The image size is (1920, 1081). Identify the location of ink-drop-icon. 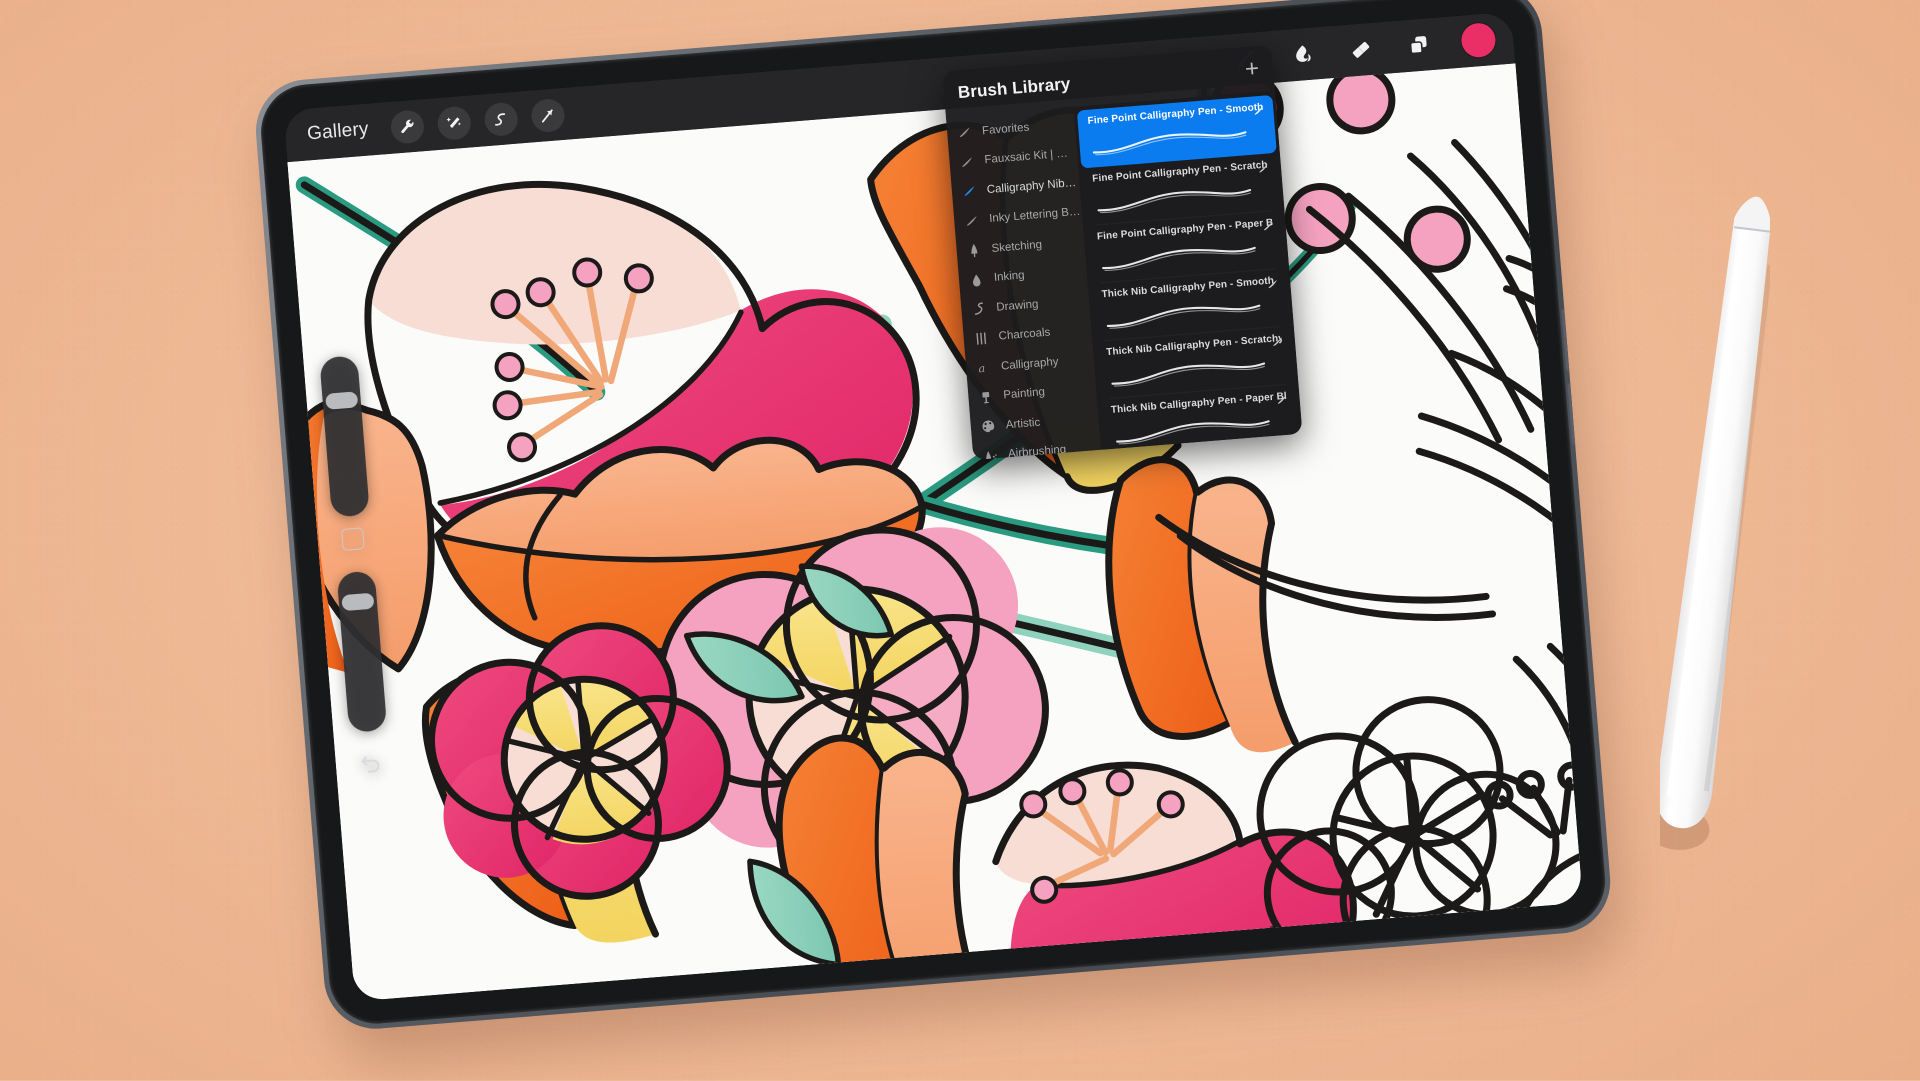
(976, 279).